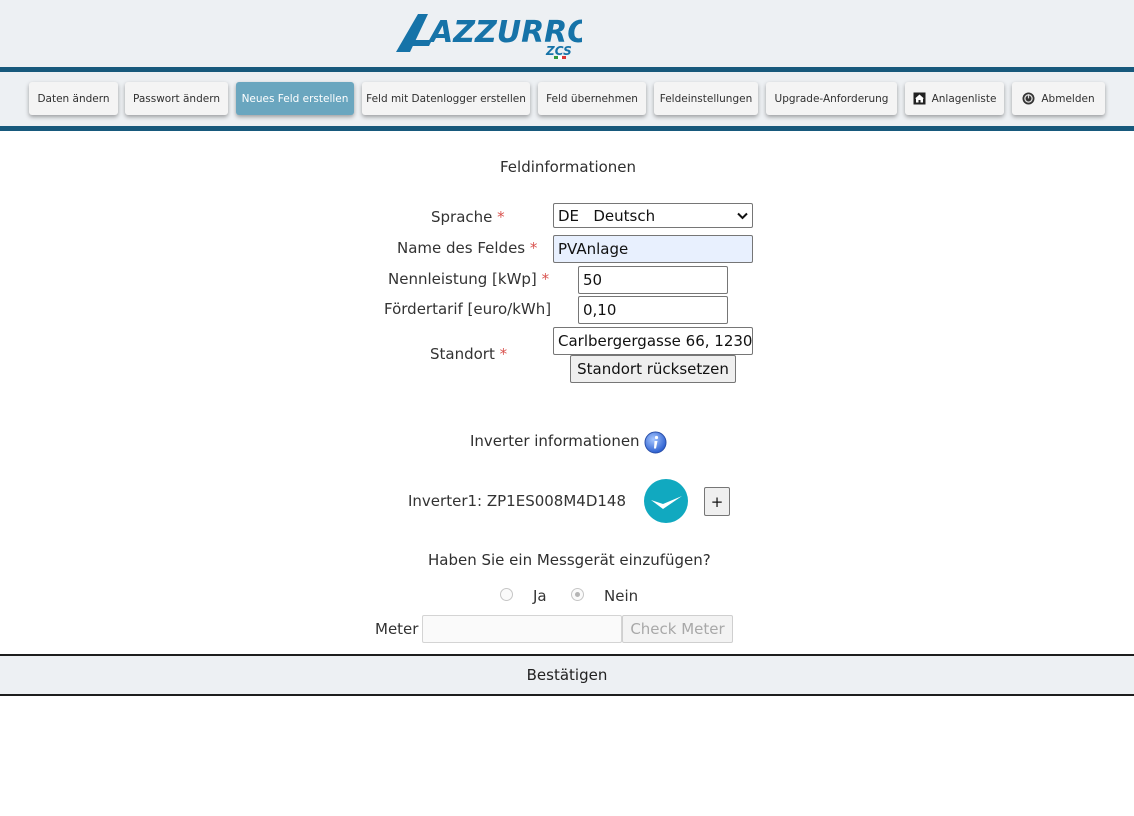  I want to click on azzurro-logo: AZZURRO ZCS, so click(489, 35).